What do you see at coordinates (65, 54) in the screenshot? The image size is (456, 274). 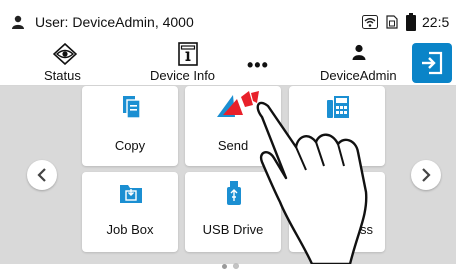 I see `status-icon` at bounding box center [65, 54].